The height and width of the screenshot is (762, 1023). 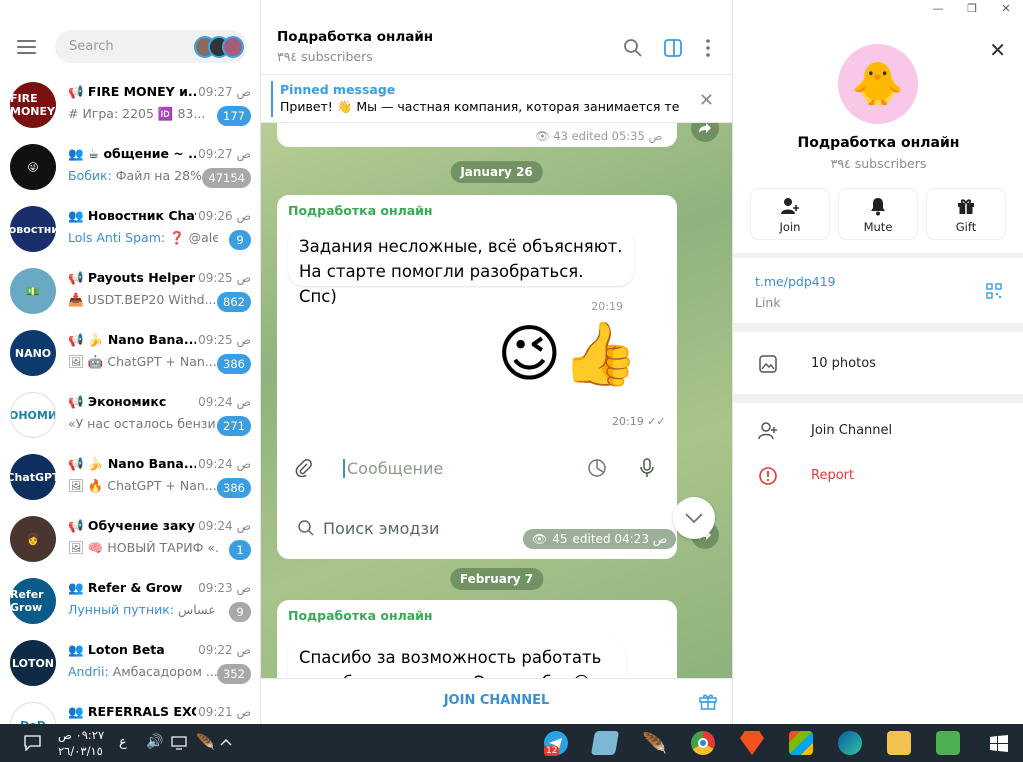 I want to click on stories-avatars, so click(x=219, y=46).